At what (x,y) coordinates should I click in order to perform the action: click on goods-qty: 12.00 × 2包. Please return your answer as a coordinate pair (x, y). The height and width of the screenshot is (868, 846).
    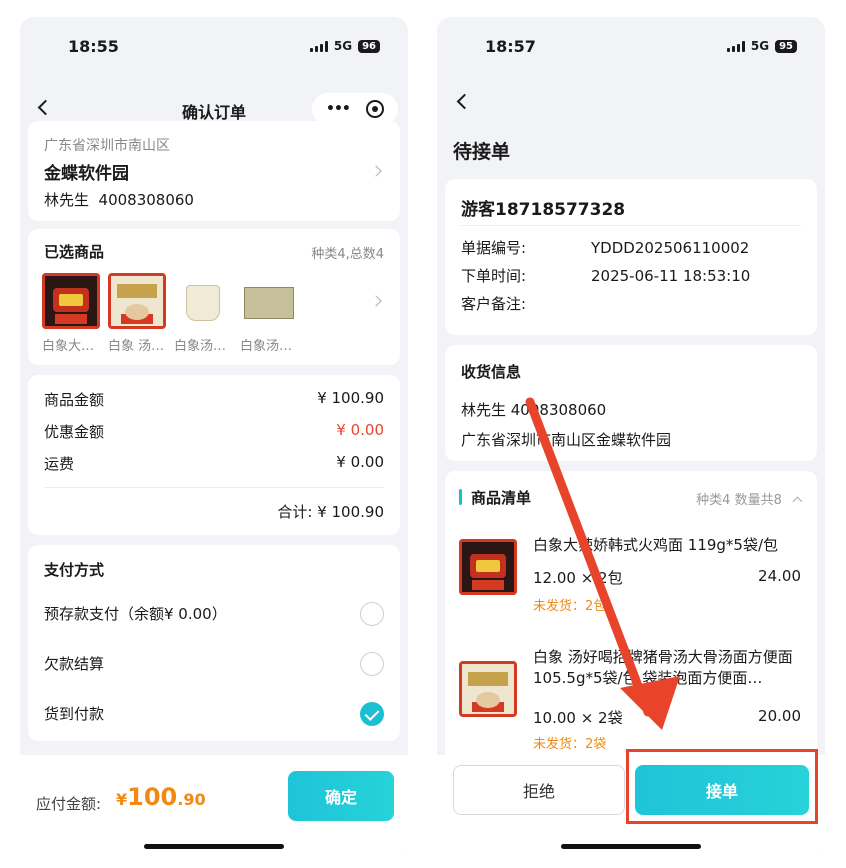
    Looking at the image, I should click on (578, 578).